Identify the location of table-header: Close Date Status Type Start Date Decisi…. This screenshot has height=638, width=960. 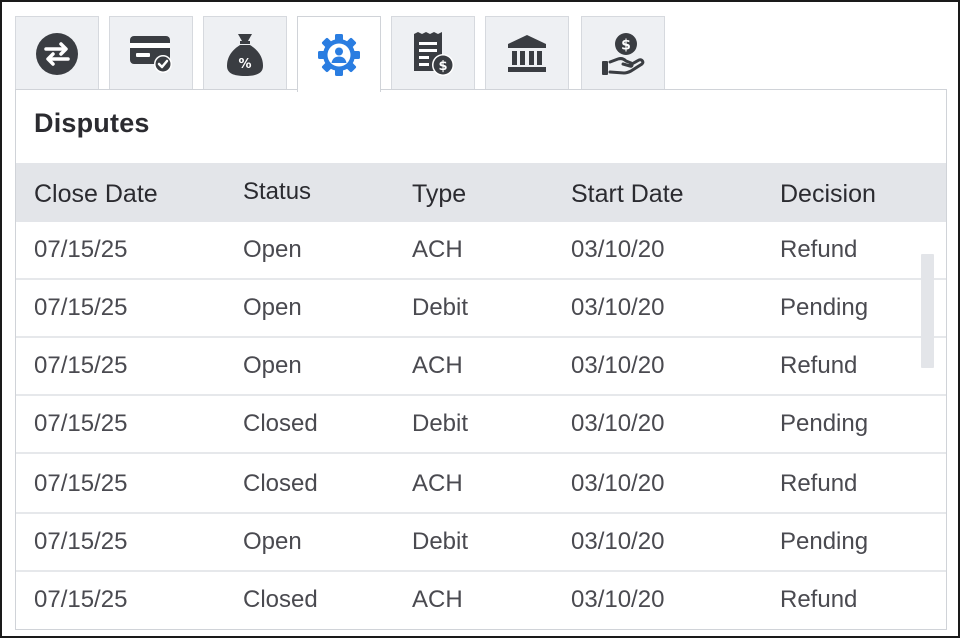
(481, 192).